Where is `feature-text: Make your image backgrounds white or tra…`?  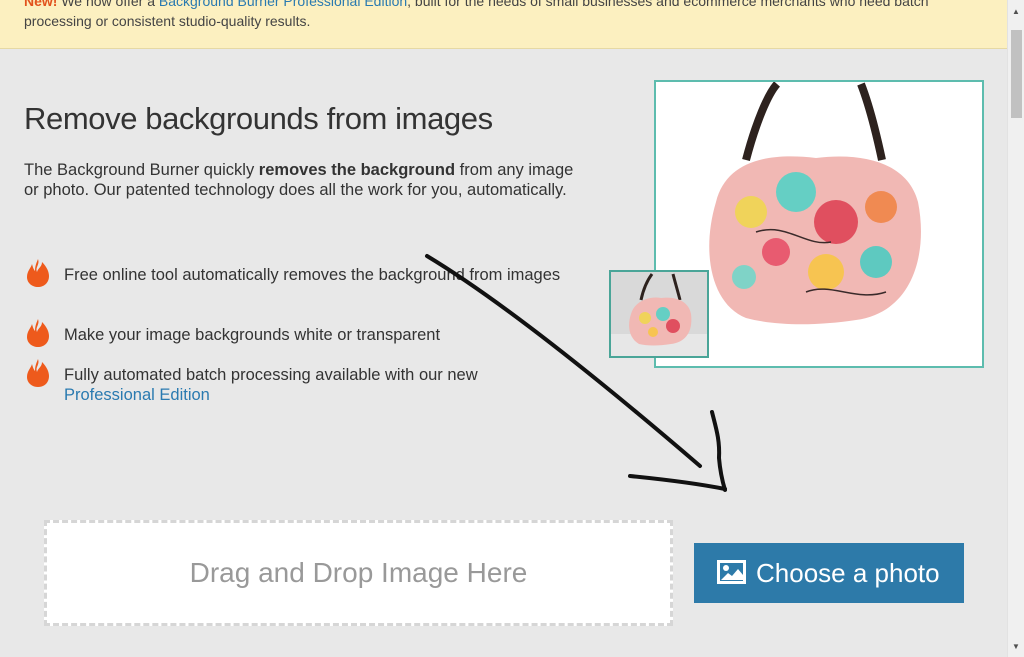 feature-text: Make your image backgrounds white or tra… is located at coordinates (252, 335).